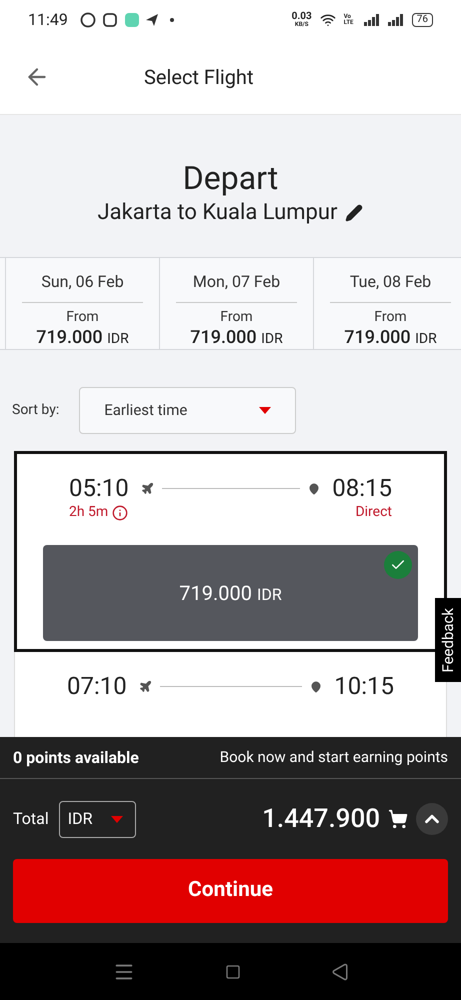 The height and width of the screenshot is (1000, 461). I want to click on date-tab: Mon, 07 Feb From 719.000 IDR, so click(236, 303).